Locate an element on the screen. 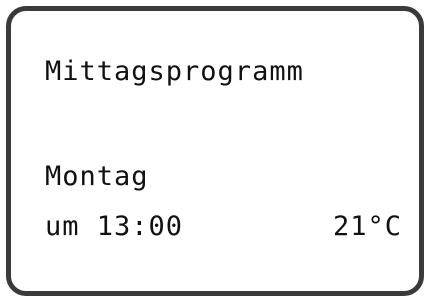 The image size is (437, 296). program-title: Mittagsprogramm is located at coordinates (174, 71).